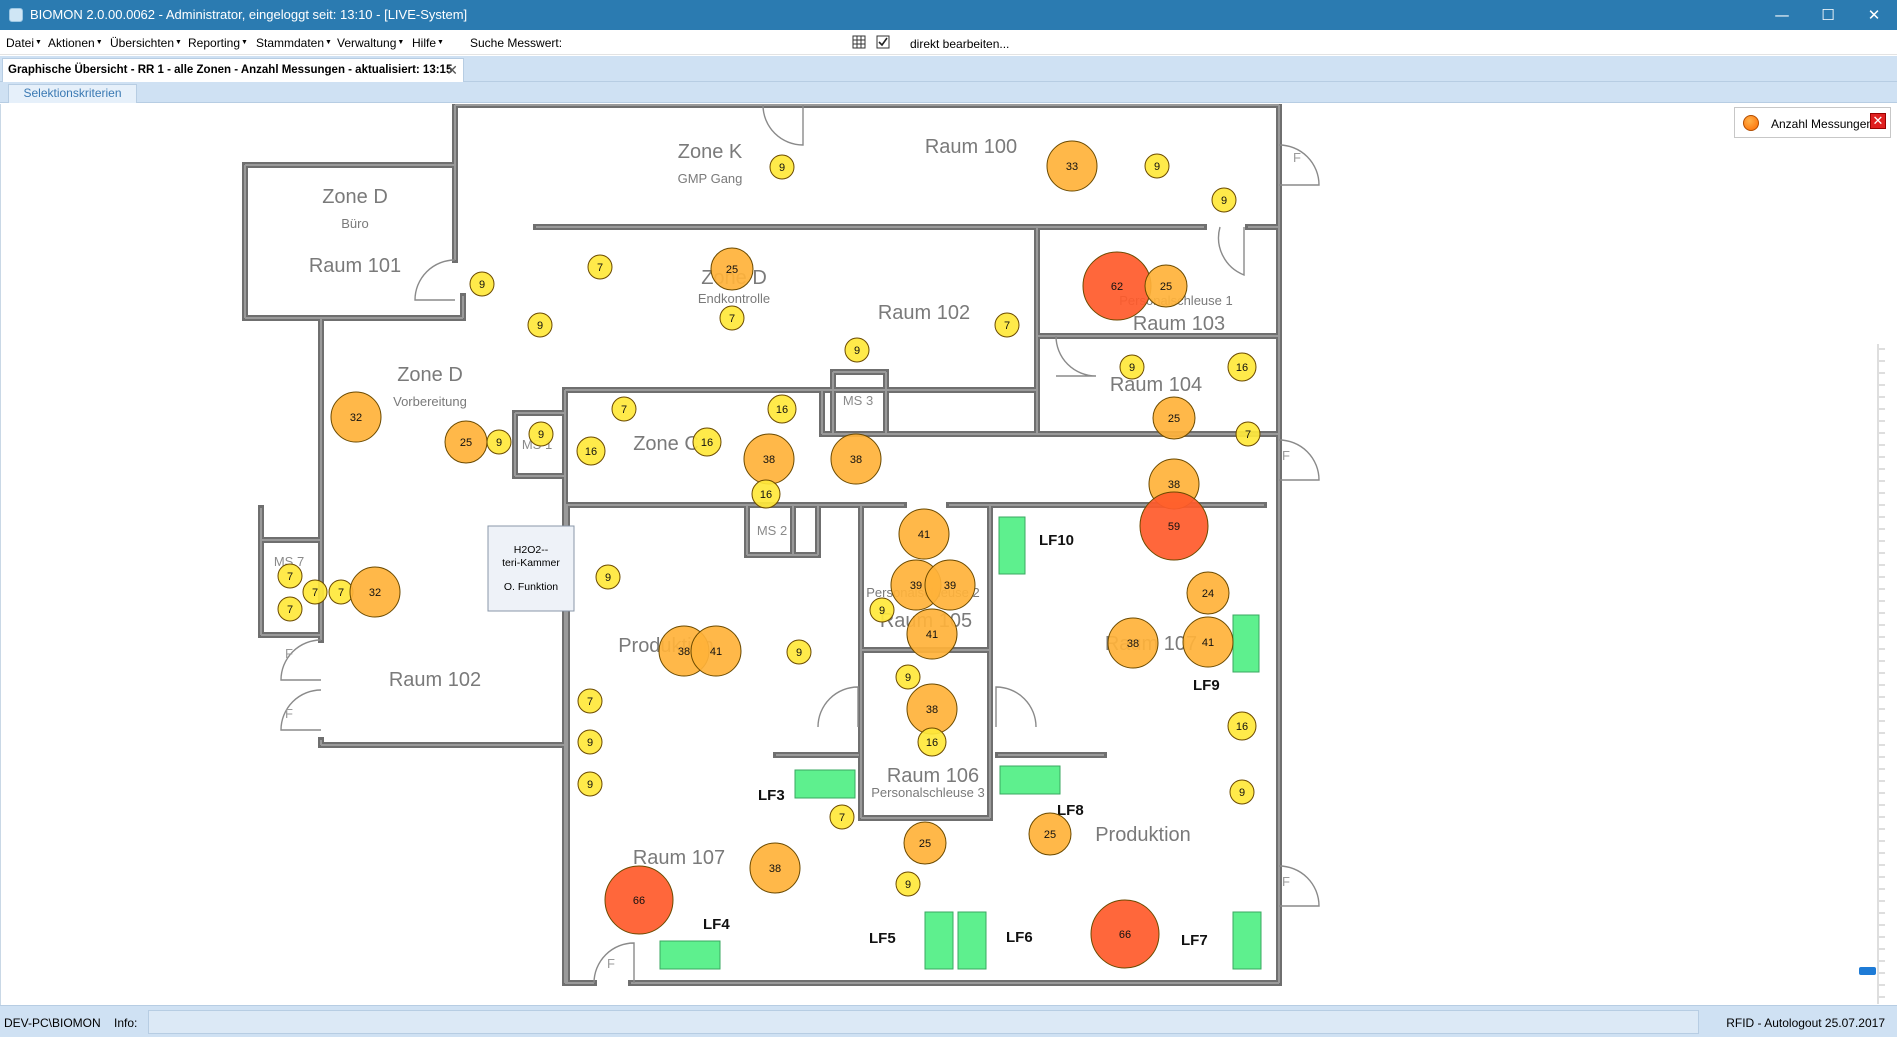  What do you see at coordinates (1878, 121) in the screenshot?
I see `legend-close-icon: ✕` at bounding box center [1878, 121].